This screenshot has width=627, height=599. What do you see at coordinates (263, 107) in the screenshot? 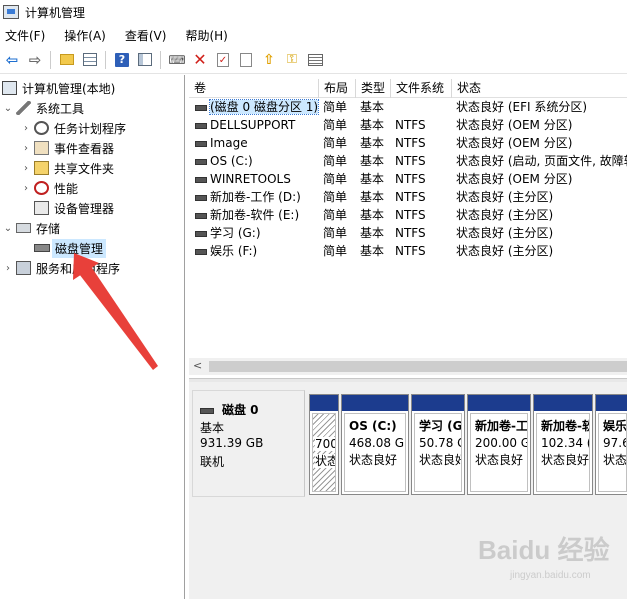
I see `volume-name: (磁盘 0 磁盘分区 1)` at bounding box center [263, 107].